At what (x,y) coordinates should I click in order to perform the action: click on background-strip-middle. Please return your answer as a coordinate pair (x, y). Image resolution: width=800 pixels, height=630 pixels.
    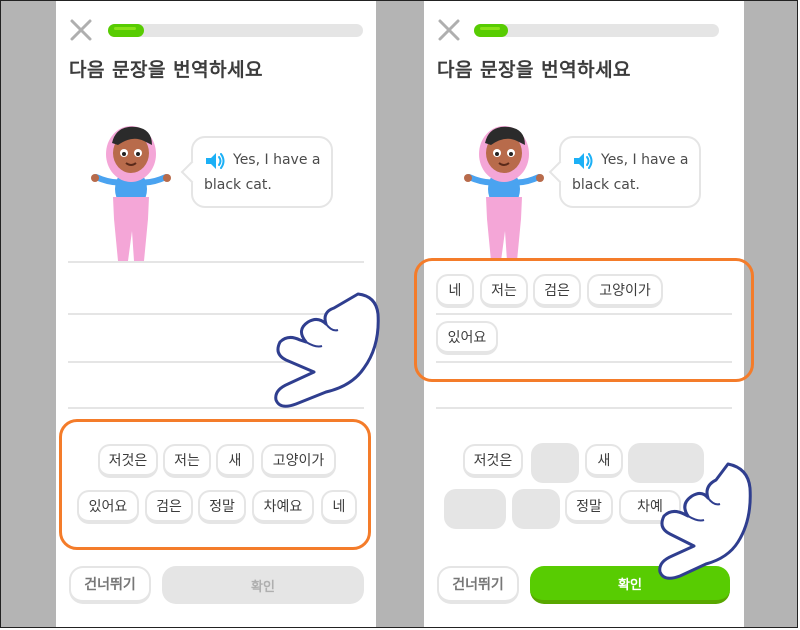
    Looking at the image, I should click on (400, 314).